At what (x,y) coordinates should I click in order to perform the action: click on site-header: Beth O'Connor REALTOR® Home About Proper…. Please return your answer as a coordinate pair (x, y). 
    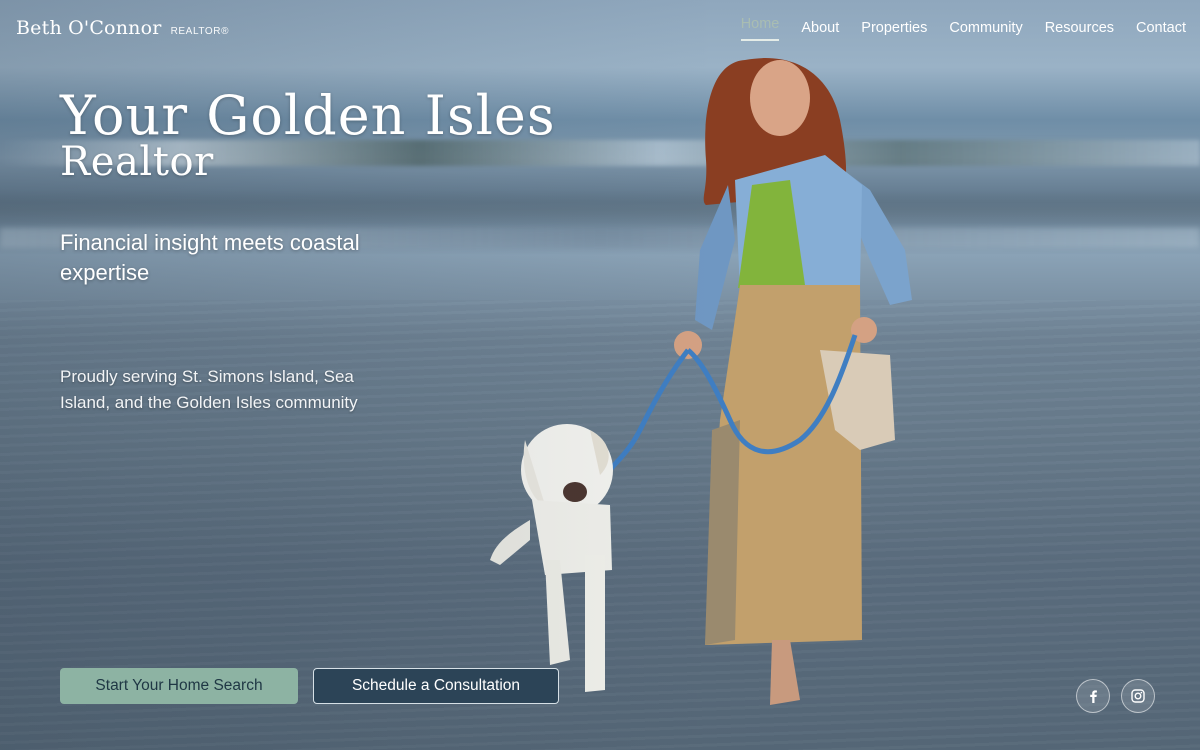
    Looking at the image, I should click on (600, 30).